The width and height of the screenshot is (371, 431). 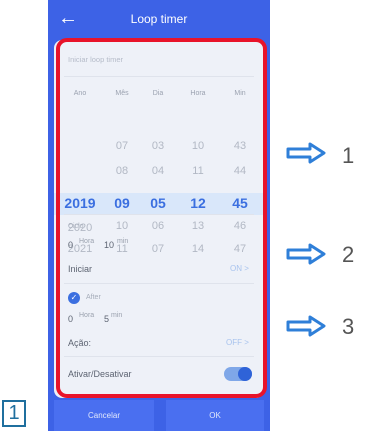 I want to click on step-badge: 1, so click(x=14, y=413).